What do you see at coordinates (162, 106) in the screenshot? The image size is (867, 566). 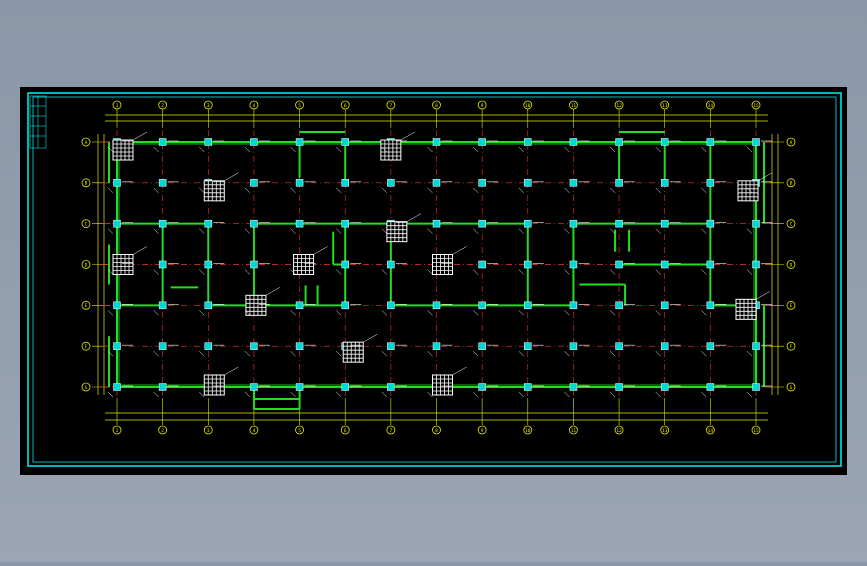 I see `axis-bubble-top-2-label: 2` at bounding box center [162, 106].